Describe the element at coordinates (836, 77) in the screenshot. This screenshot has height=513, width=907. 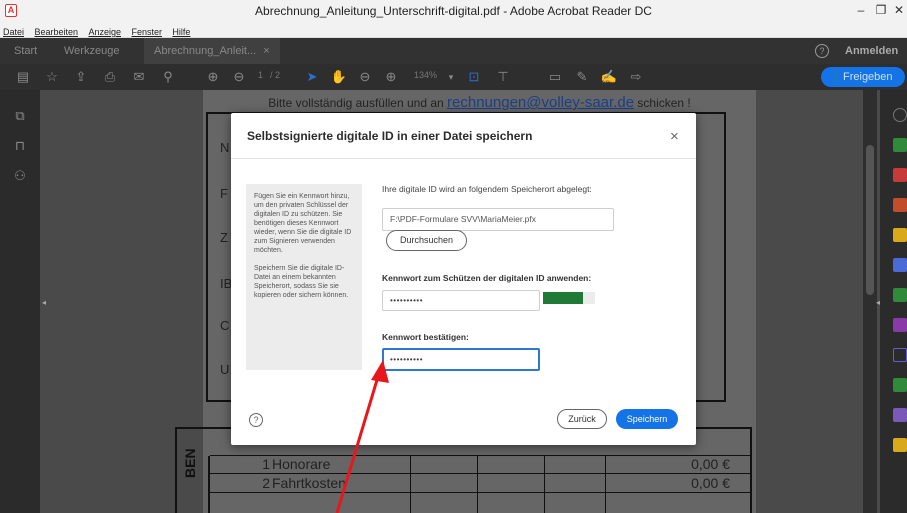
I see `share-user-icon: 👤` at that location.